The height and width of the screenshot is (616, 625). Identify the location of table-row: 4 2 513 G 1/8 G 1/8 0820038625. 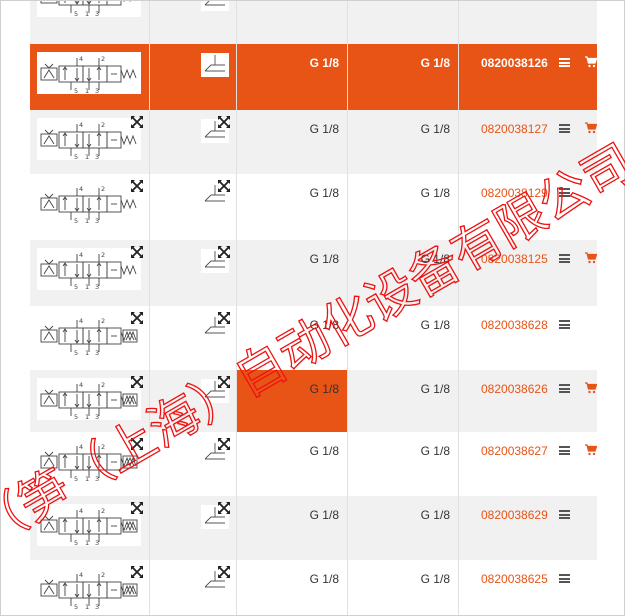
(313, 587).